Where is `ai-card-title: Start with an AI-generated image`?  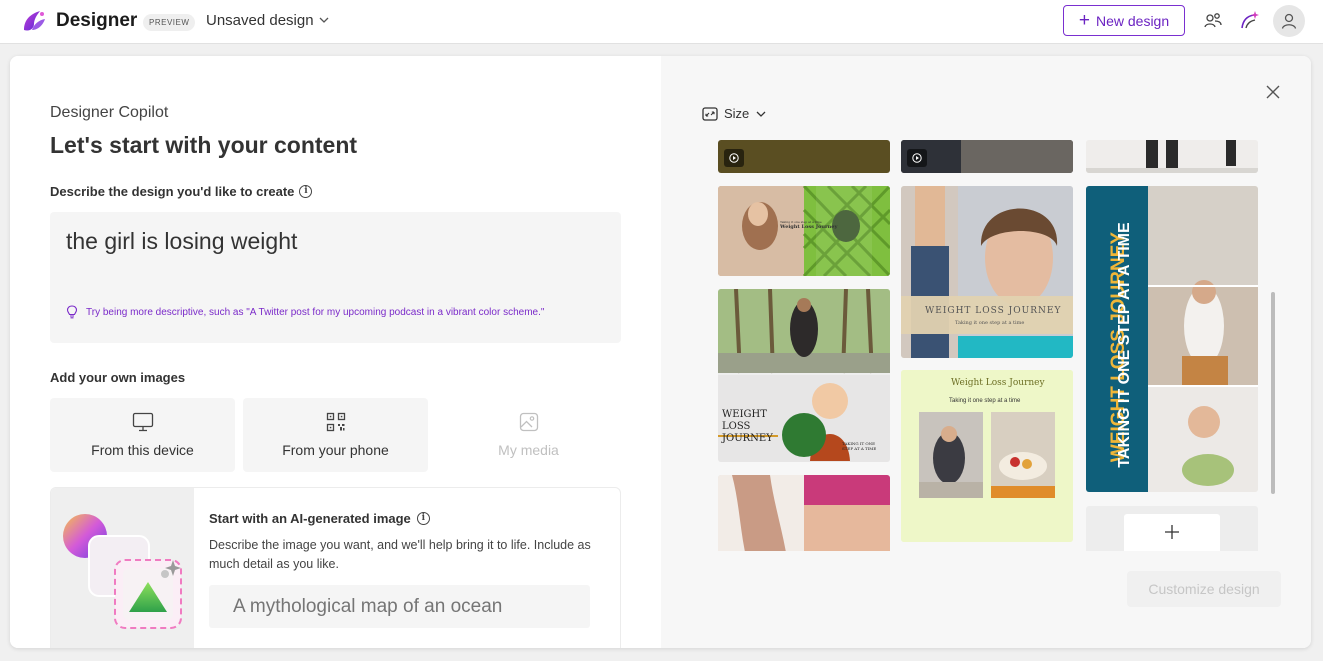
ai-card-title: Start with an AI-generated image is located at coordinates (310, 518).